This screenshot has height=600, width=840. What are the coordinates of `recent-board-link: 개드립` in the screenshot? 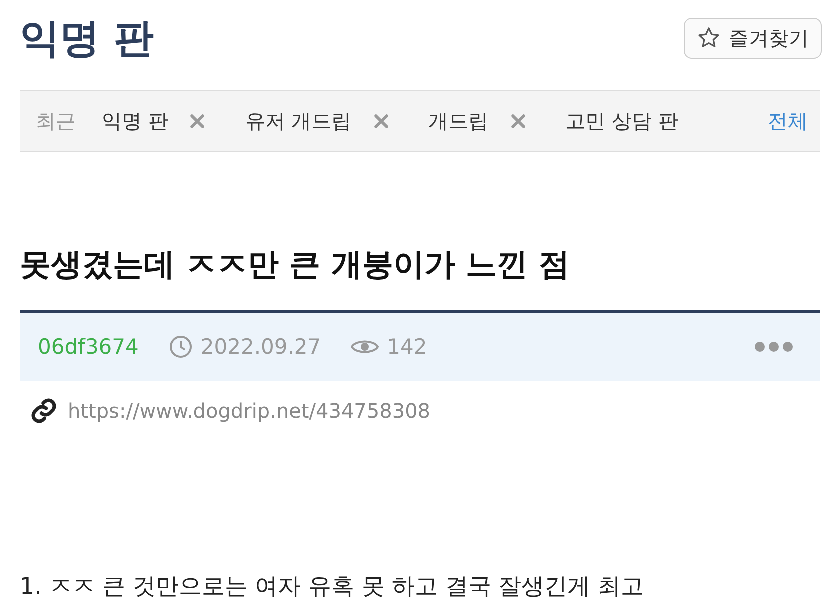 It's located at (458, 121).